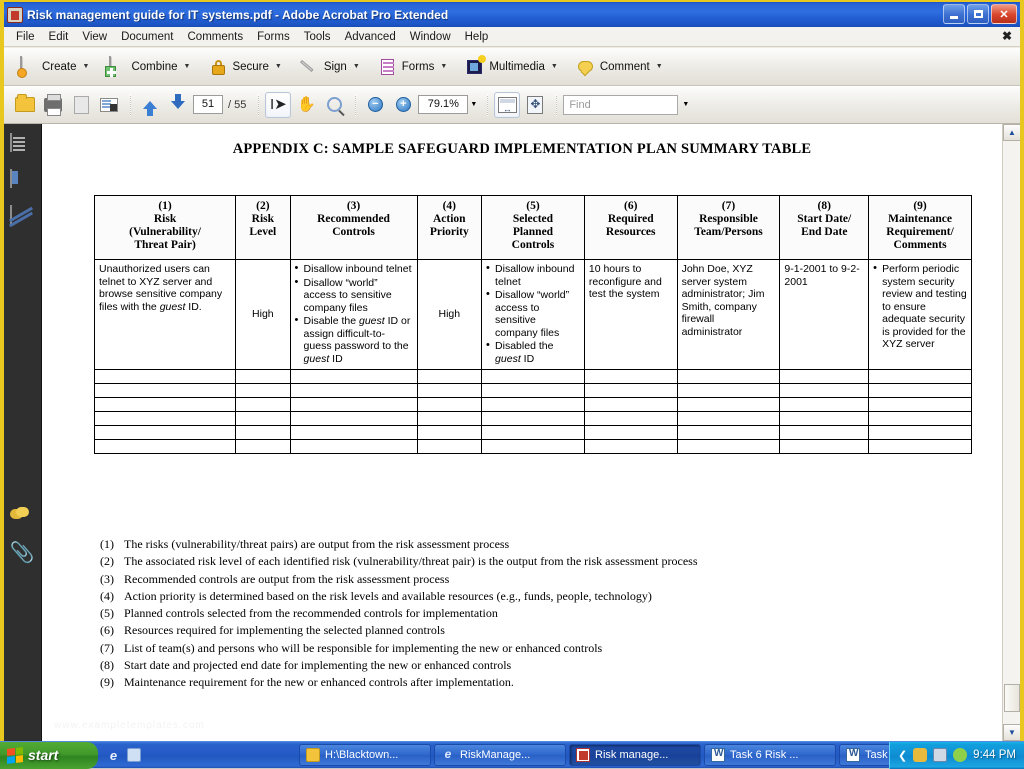 The height and width of the screenshot is (769, 1024). What do you see at coordinates (94, 37) in the screenshot?
I see `menu-view: View` at bounding box center [94, 37].